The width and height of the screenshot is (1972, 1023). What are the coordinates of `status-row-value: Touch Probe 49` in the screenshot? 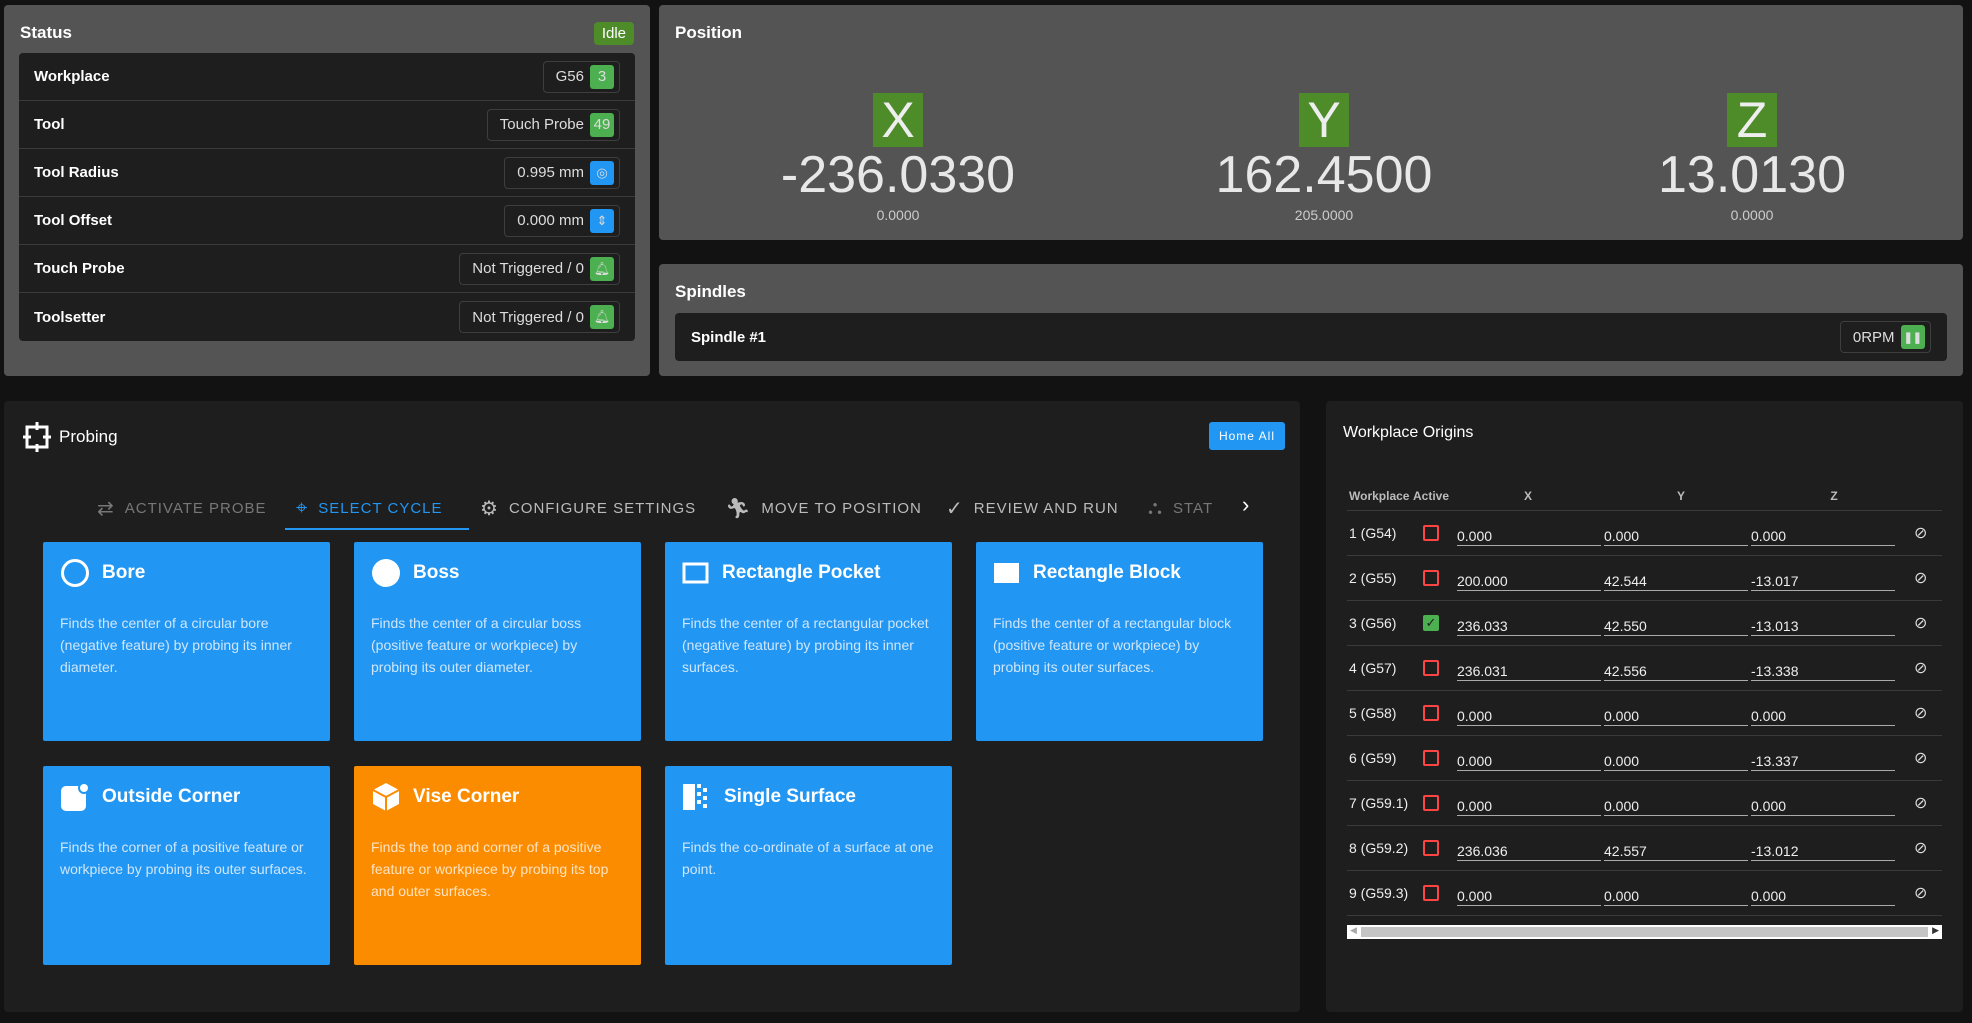 It's located at (553, 124).